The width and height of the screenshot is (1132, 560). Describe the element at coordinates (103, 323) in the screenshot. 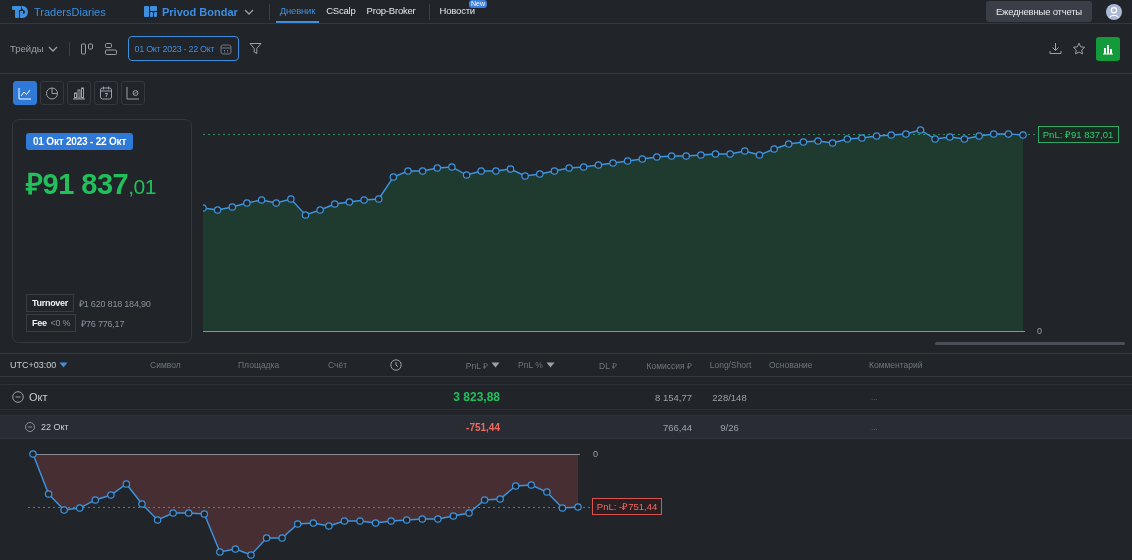

I see `fee-value: ₽76 776,17` at that location.